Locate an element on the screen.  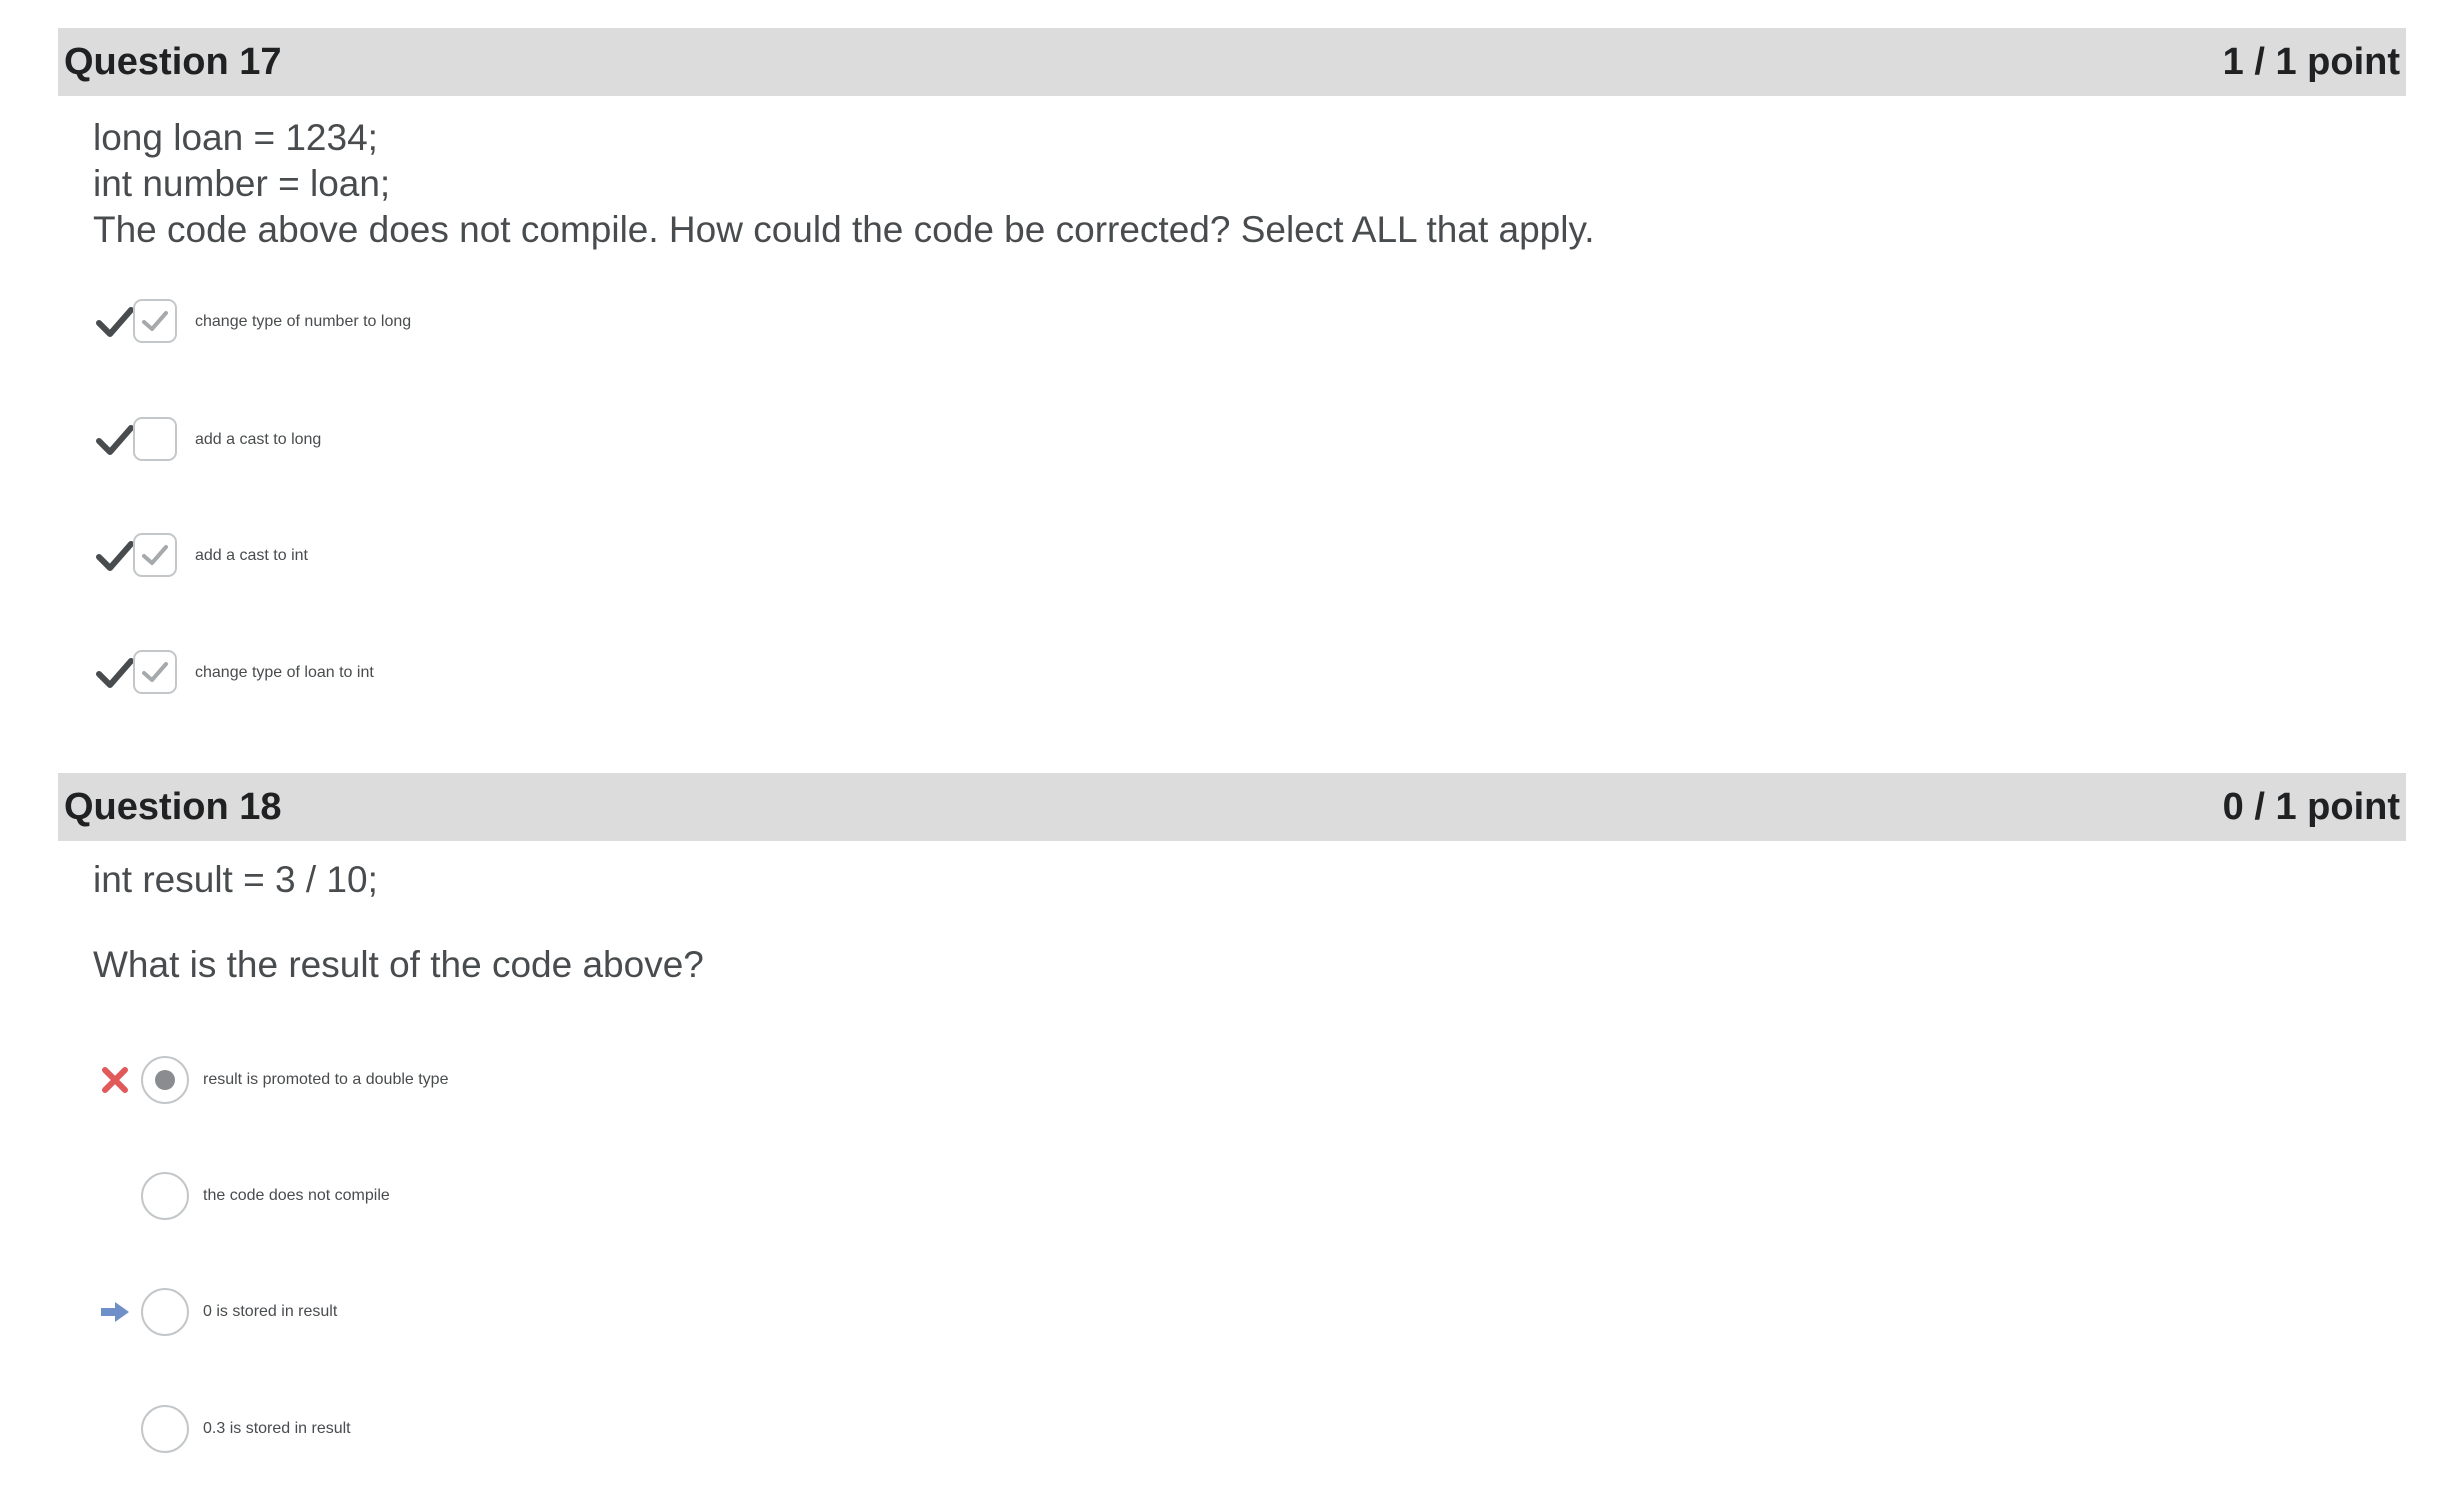
arrow-right-icon is located at coordinates (115, 1312).